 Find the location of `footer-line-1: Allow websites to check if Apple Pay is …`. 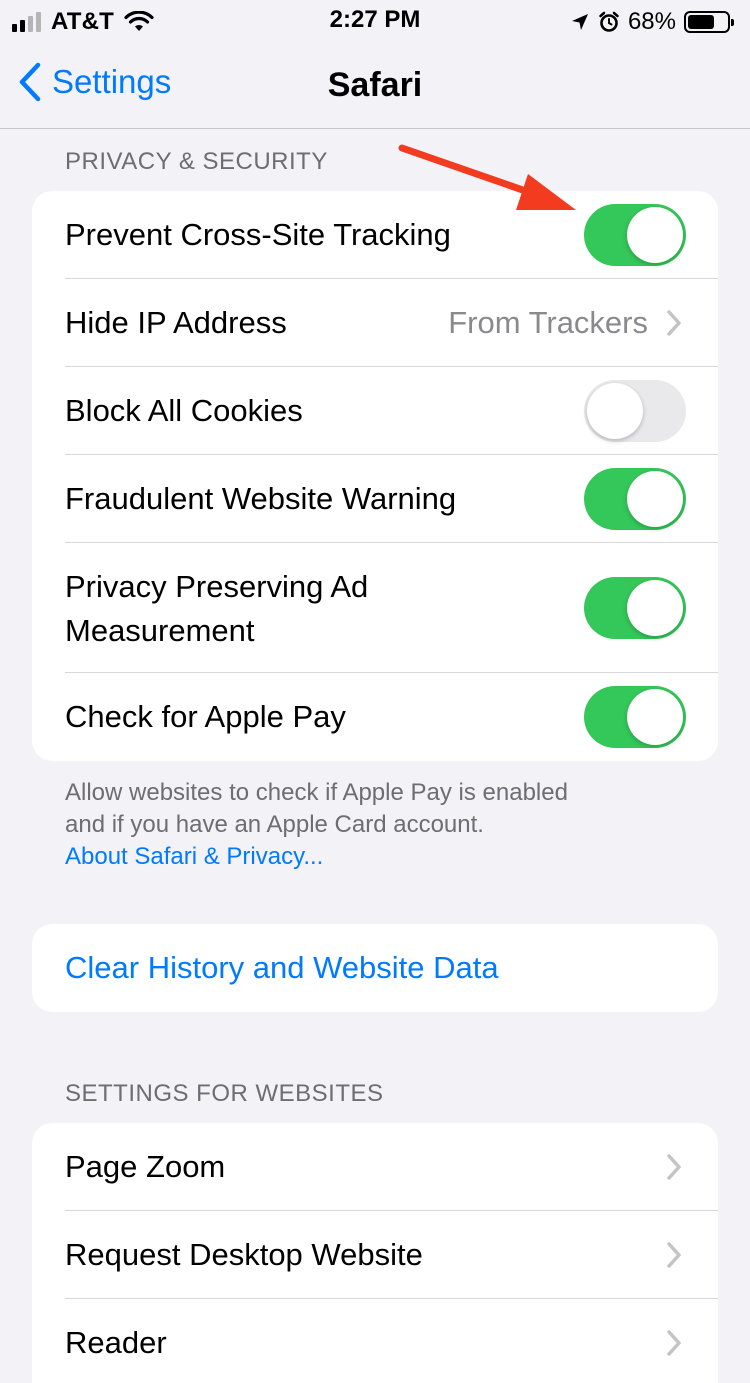

footer-line-1: Allow websites to check if Apple Pay is … is located at coordinates (316, 792).